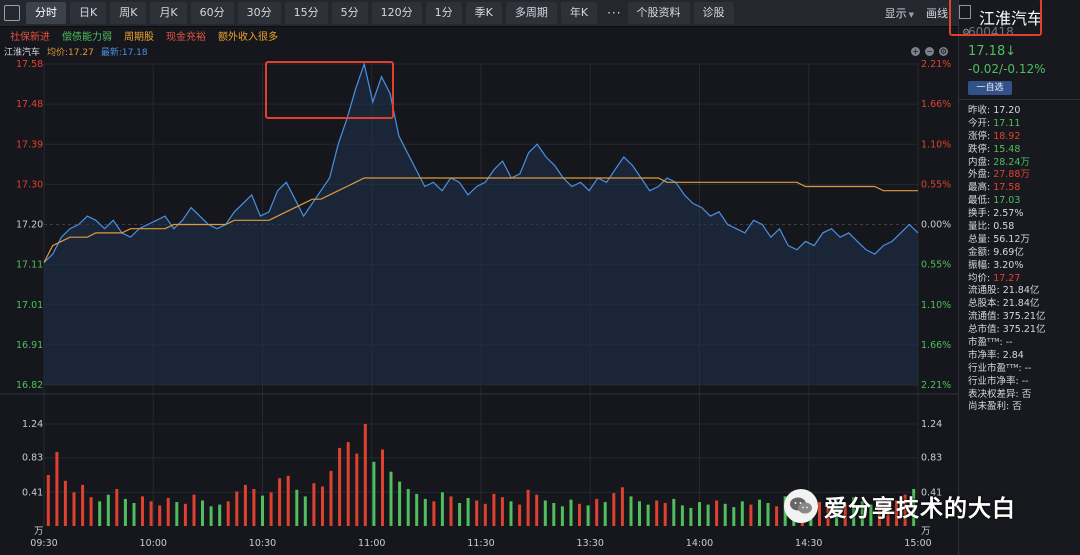  Describe the element at coordinates (984, 304) in the screenshot. I see `quote-key: 总股本:` at that location.